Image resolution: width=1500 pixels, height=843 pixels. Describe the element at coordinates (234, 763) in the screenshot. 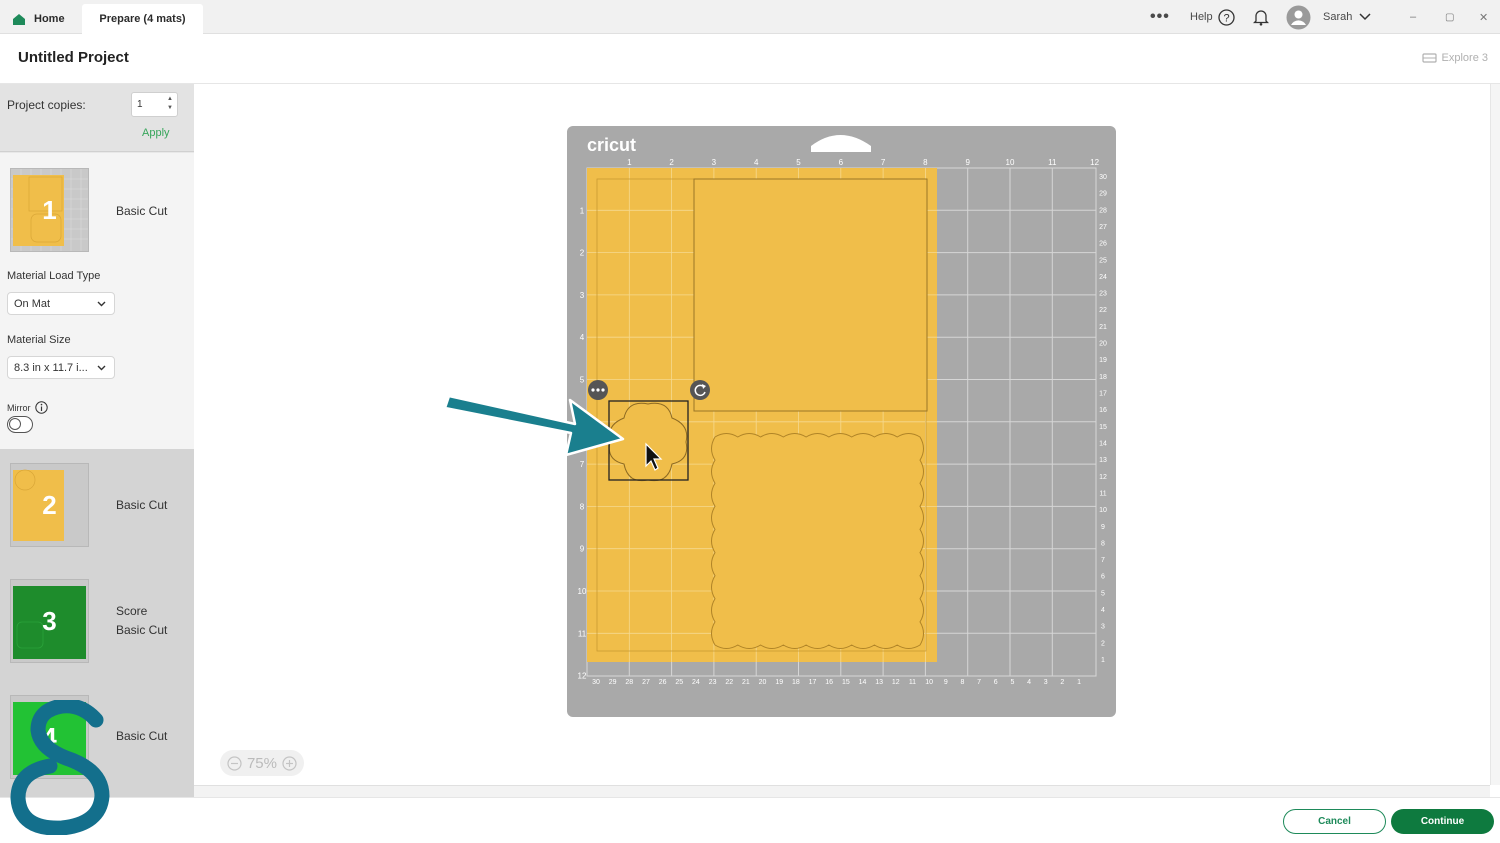

I see `zoom-out-icon` at that location.